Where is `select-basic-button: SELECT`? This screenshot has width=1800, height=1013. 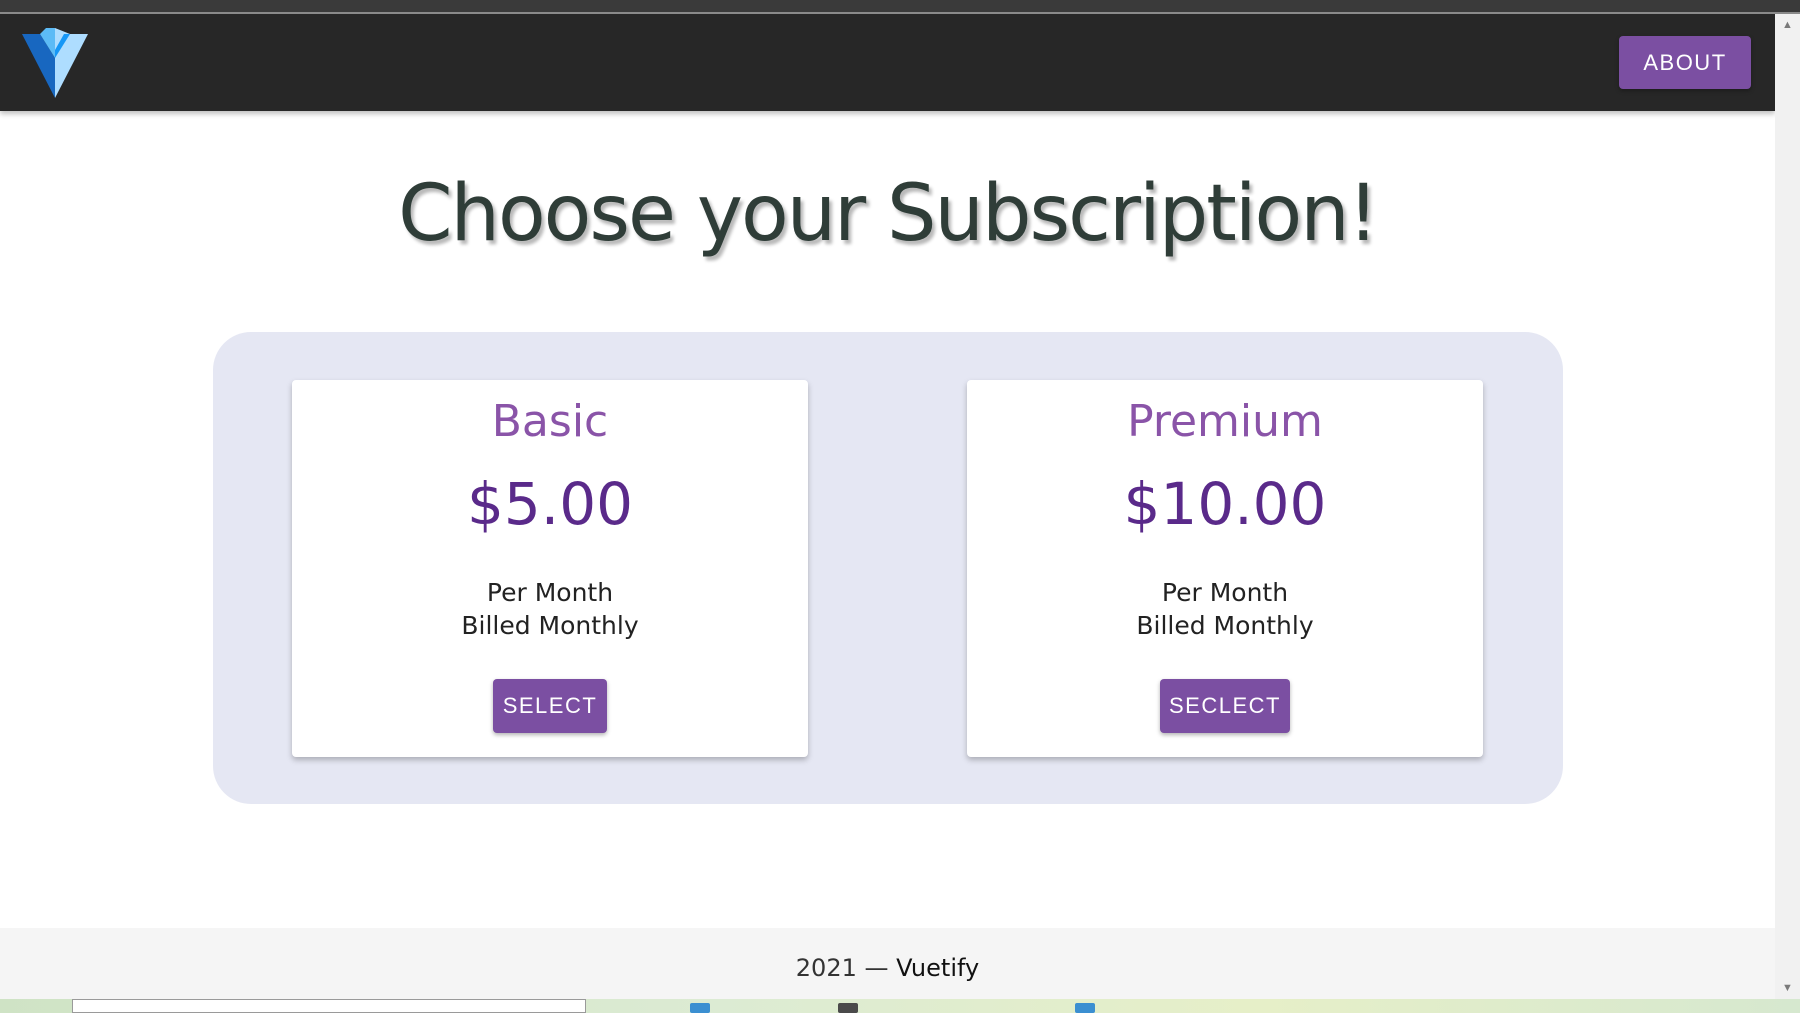 select-basic-button: SELECT is located at coordinates (550, 706).